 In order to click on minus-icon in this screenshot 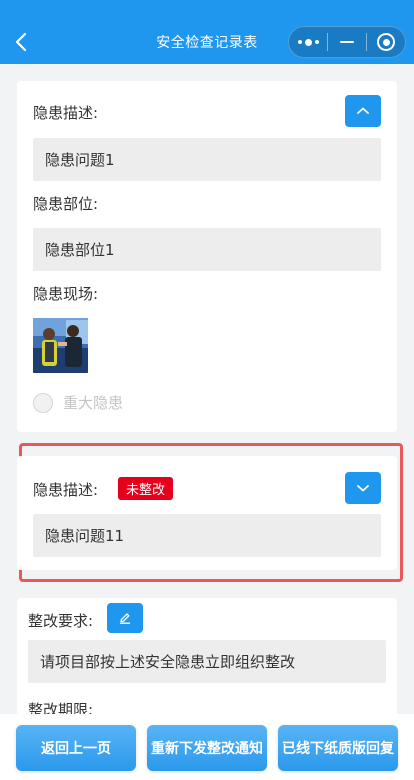, I will do `click(347, 42)`.